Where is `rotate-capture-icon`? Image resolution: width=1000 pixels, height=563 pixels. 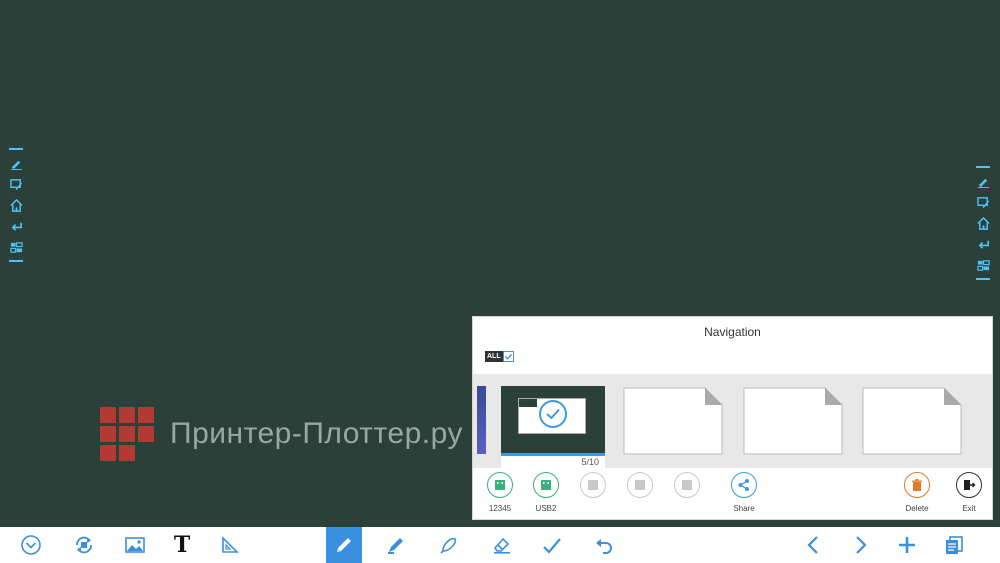
rotate-capture-icon is located at coordinates (84, 545).